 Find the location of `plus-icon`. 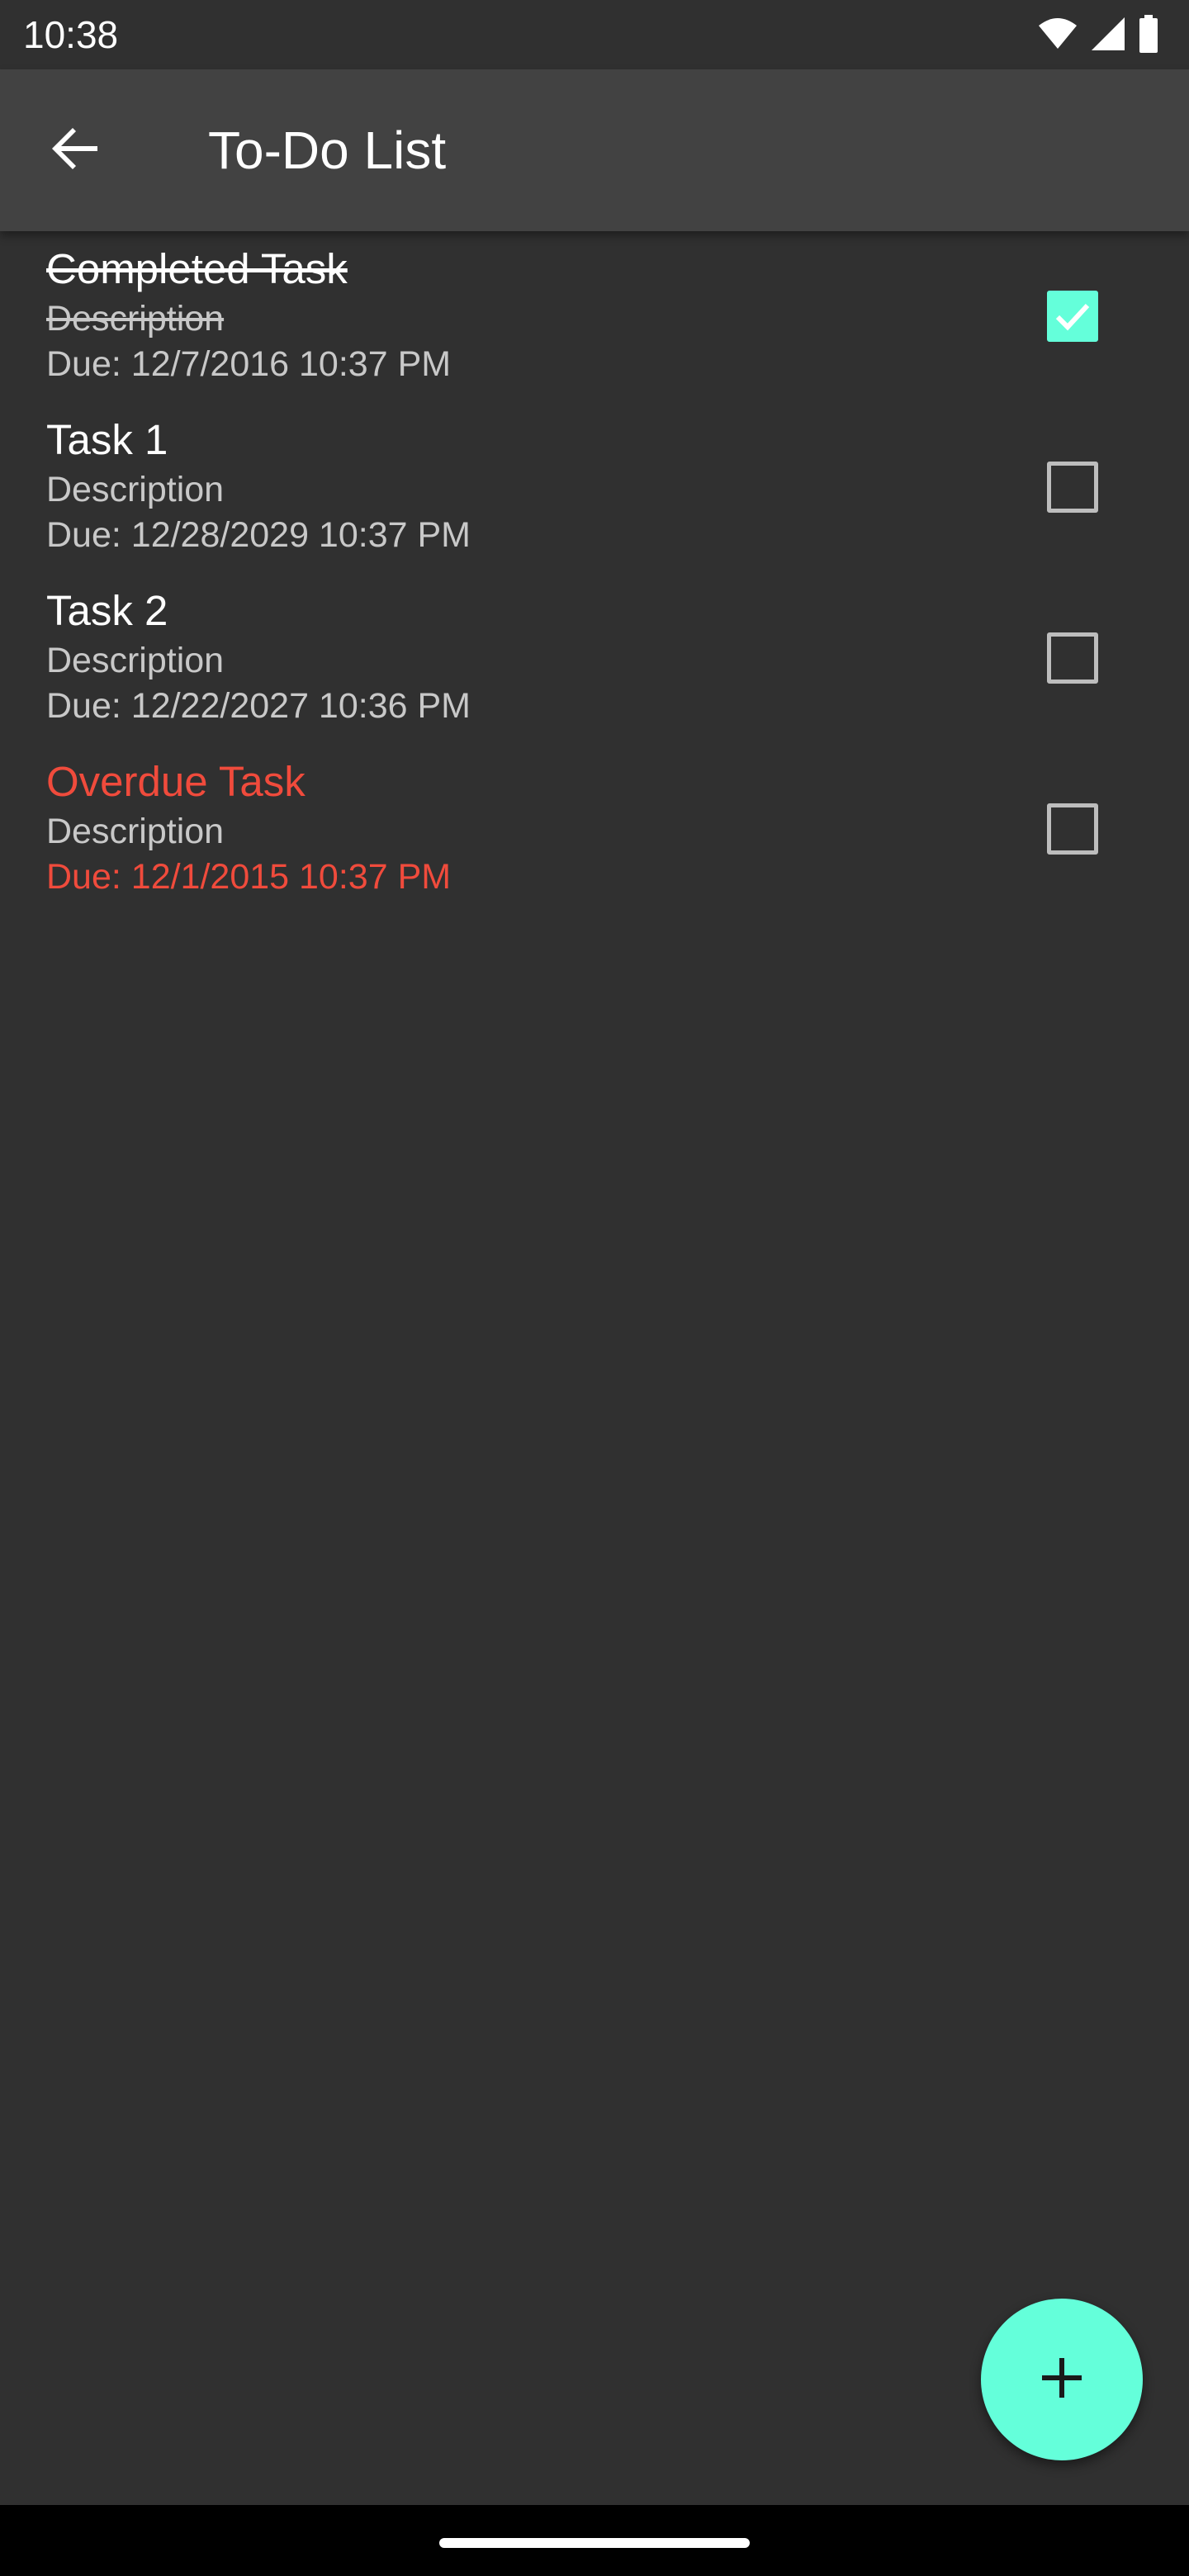

plus-icon is located at coordinates (1062, 2380).